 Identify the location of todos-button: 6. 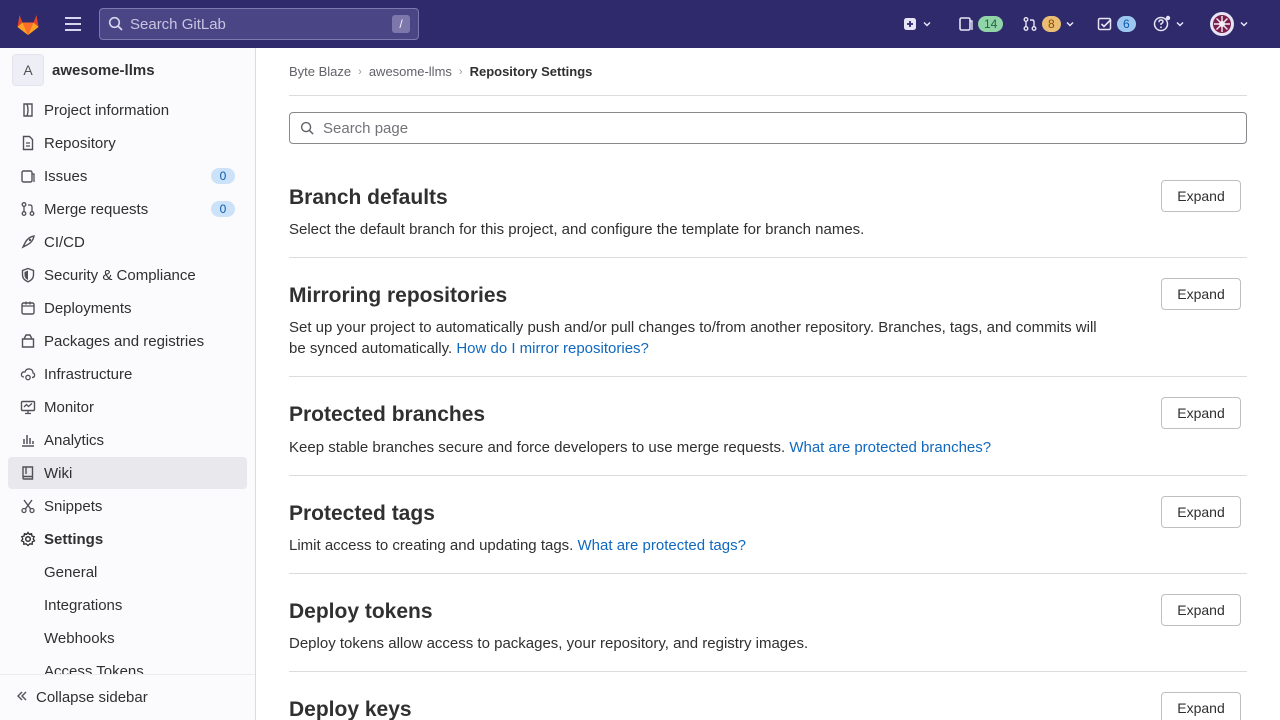
(1116, 24).